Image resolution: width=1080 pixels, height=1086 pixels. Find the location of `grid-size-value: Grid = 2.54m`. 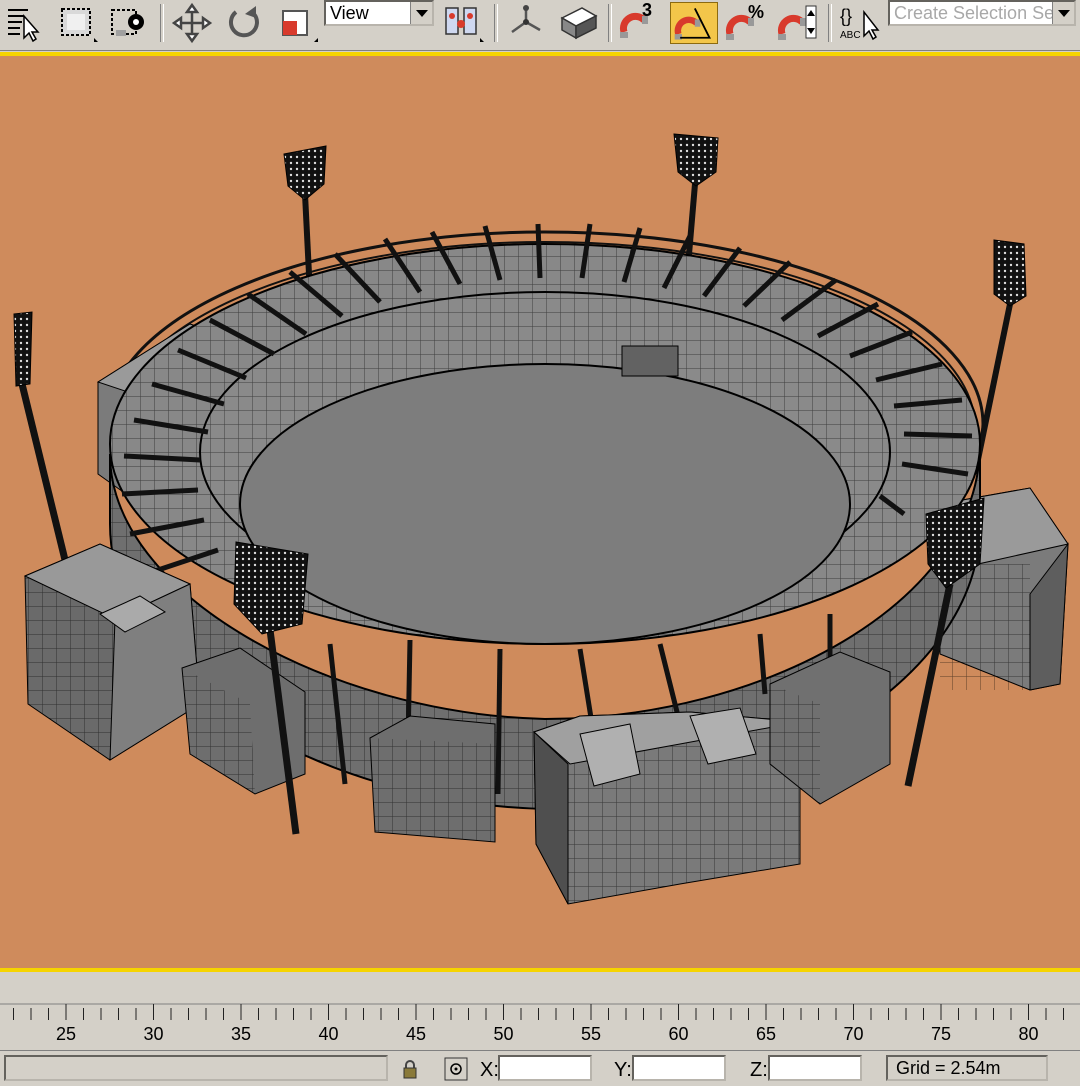

grid-size-value: Grid = 2.54m is located at coordinates (948, 1068).